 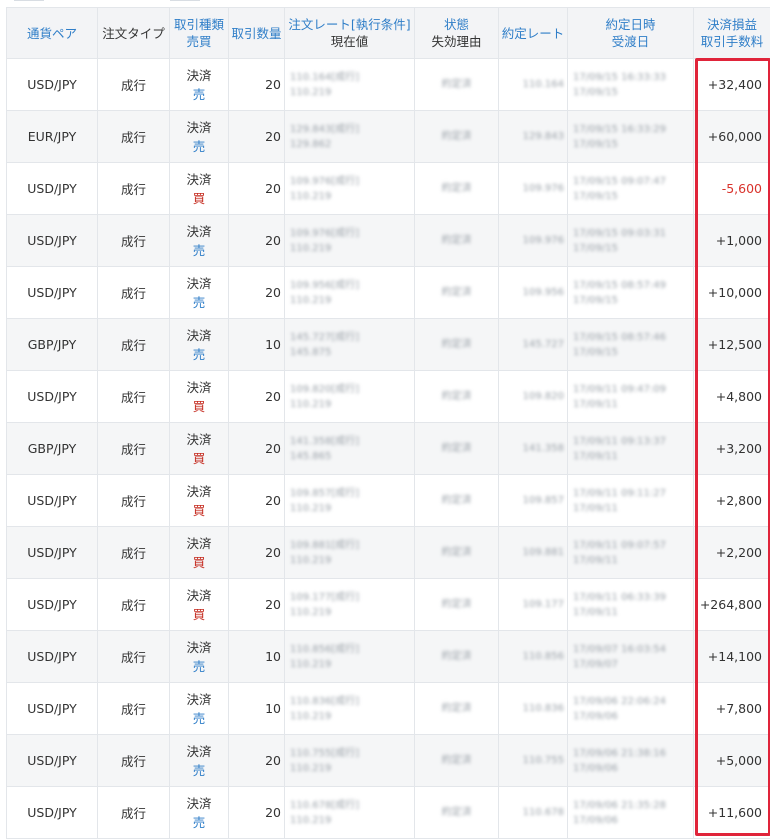 What do you see at coordinates (533, 293) in the screenshot?
I see `cell-exec-rate: 109.956` at bounding box center [533, 293].